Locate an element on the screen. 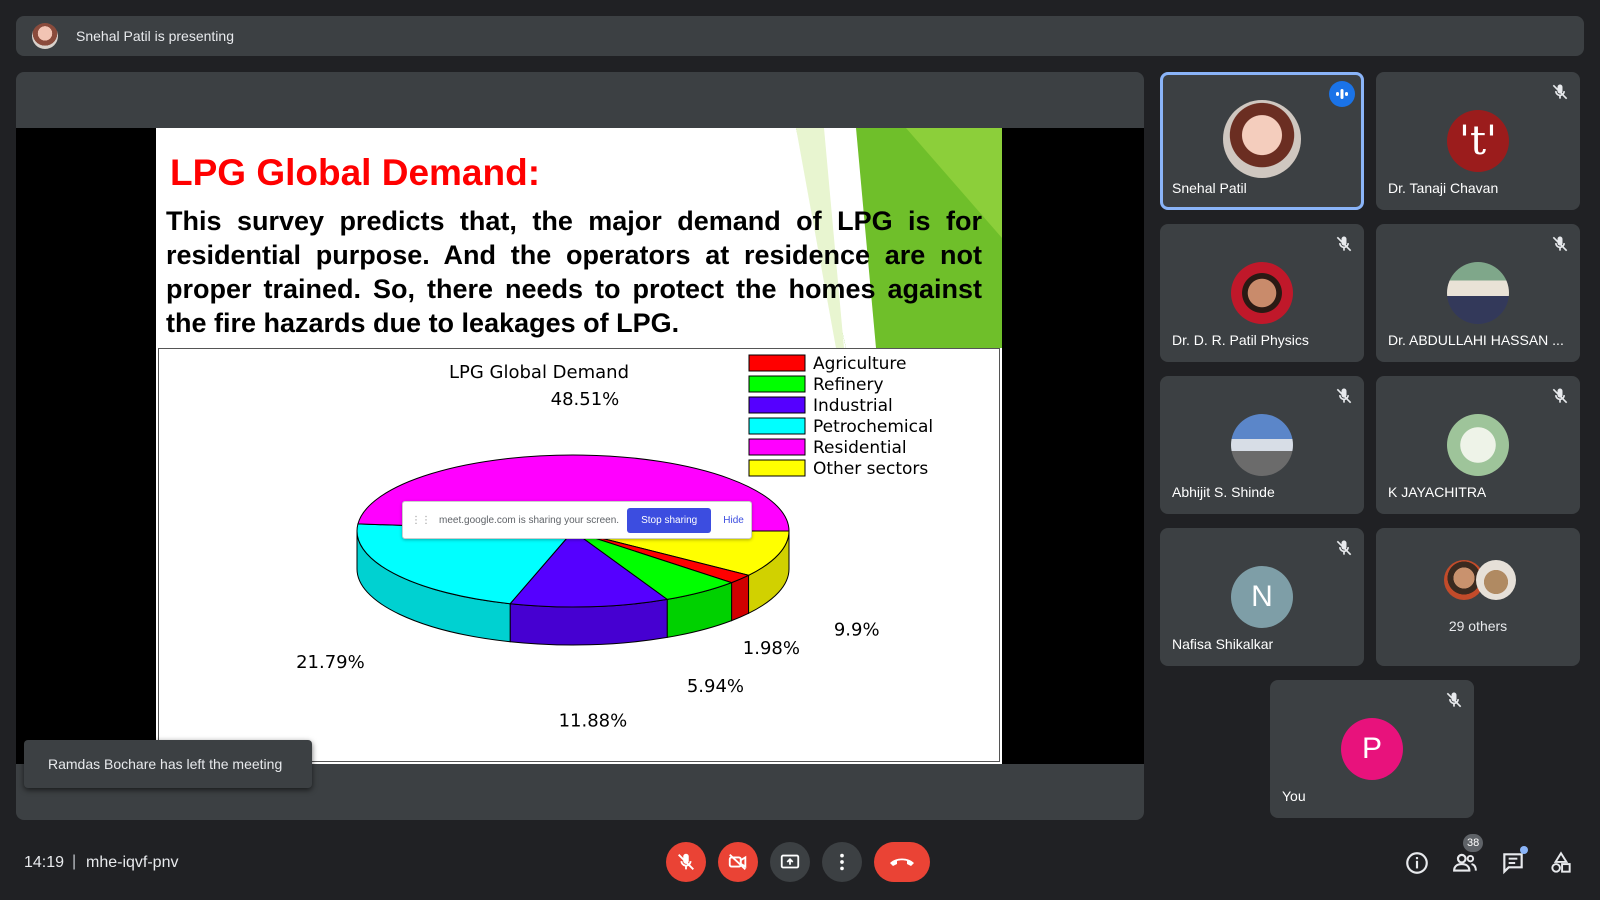 The height and width of the screenshot is (900, 1600). participant-name: Dr. Tanaji Chavan is located at coordinates (1443, 188).